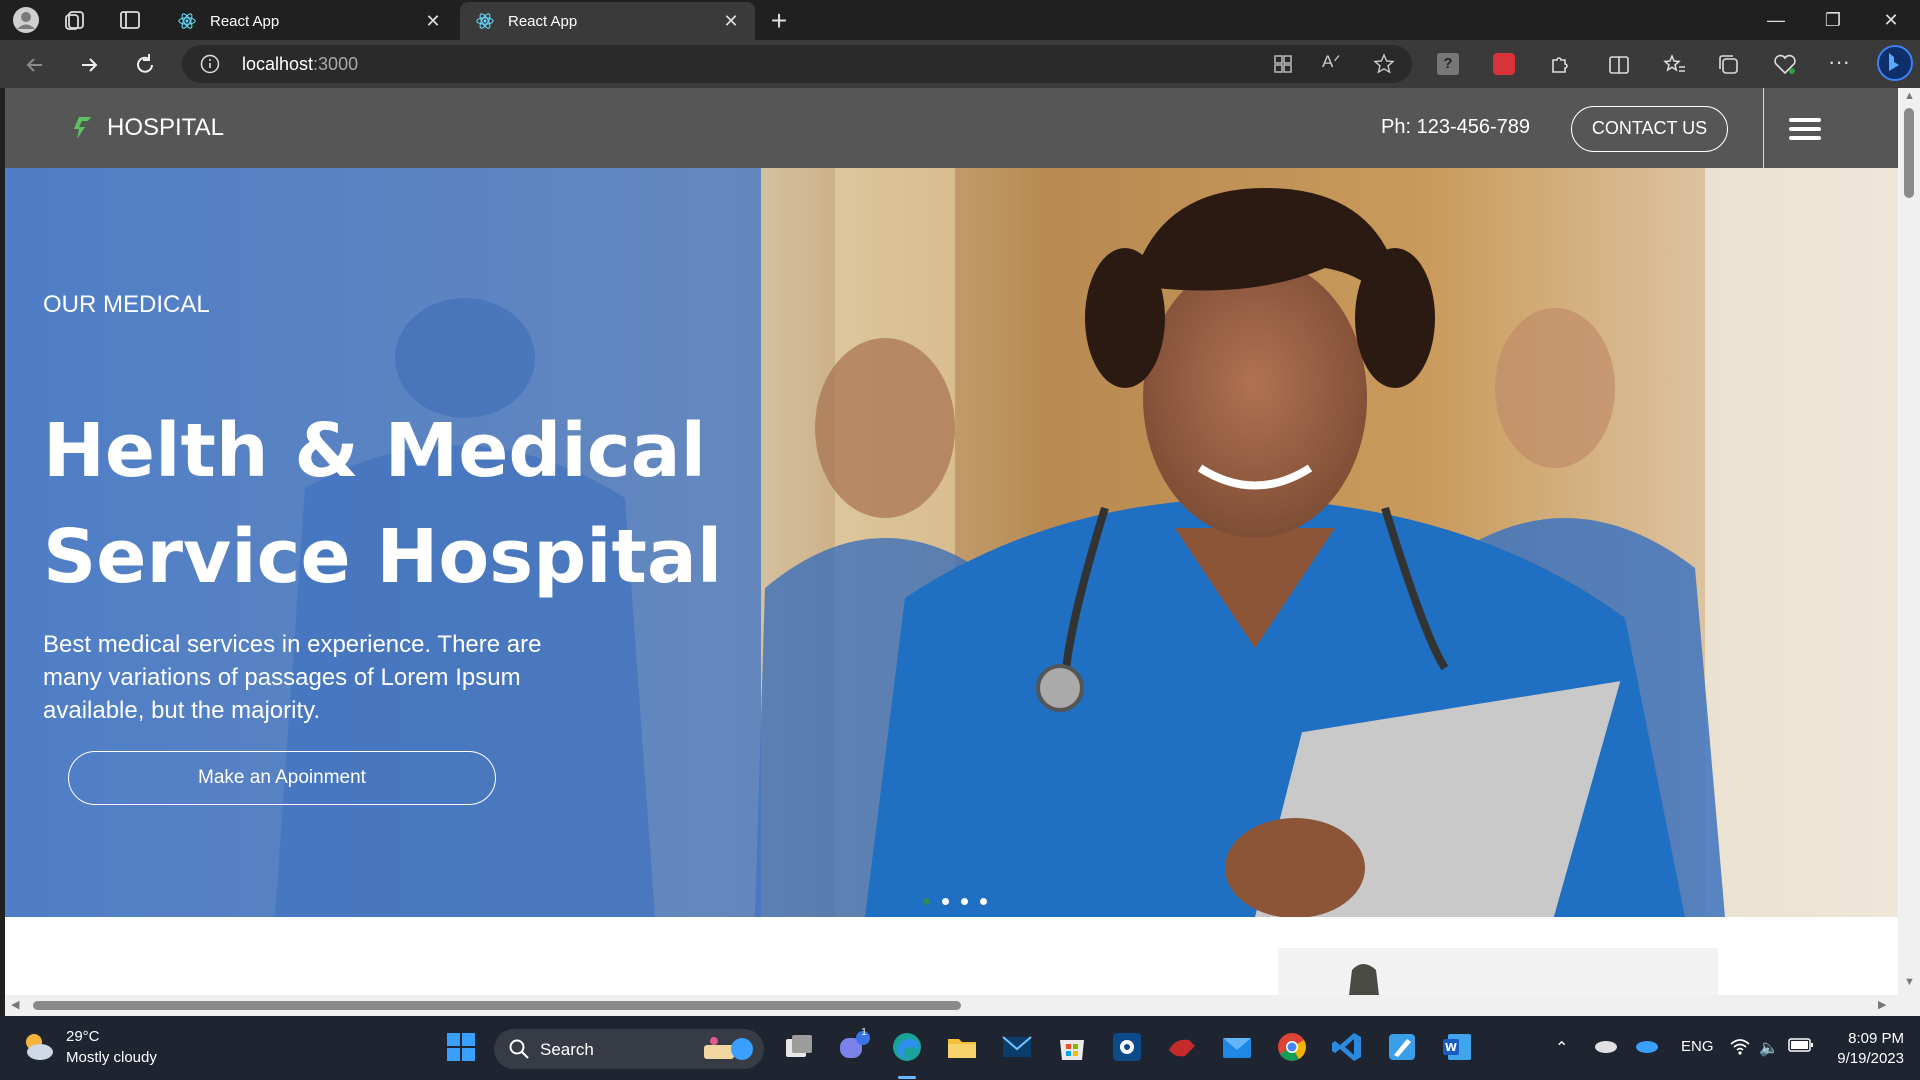  What do you see at coordinates (165, 127) in the screenshot?
I see `brand-name: HOSPITAL` at bounding box center [165, 127].